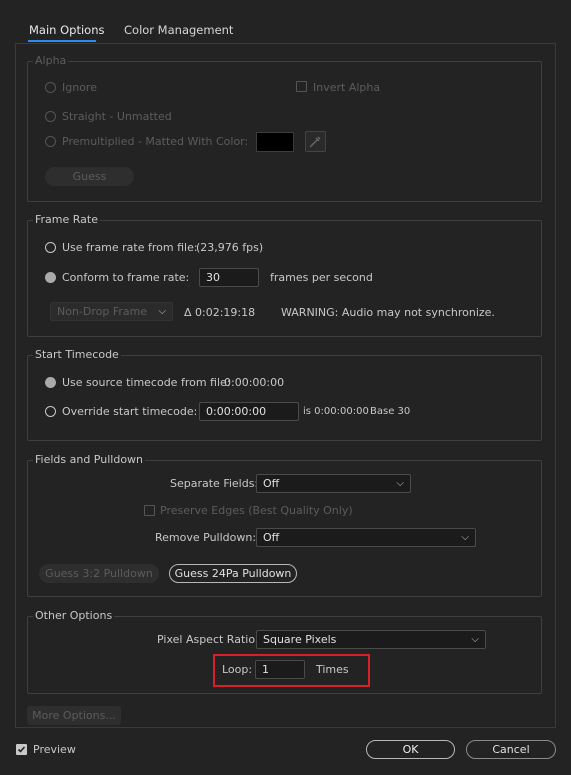 The width and height of the screenshot is (571, 775). What do you see at coordinates (336, 411) in the screenshot?
I see `timecode-is-text: is 0:00:00:00` at bounding box center [336, 411].